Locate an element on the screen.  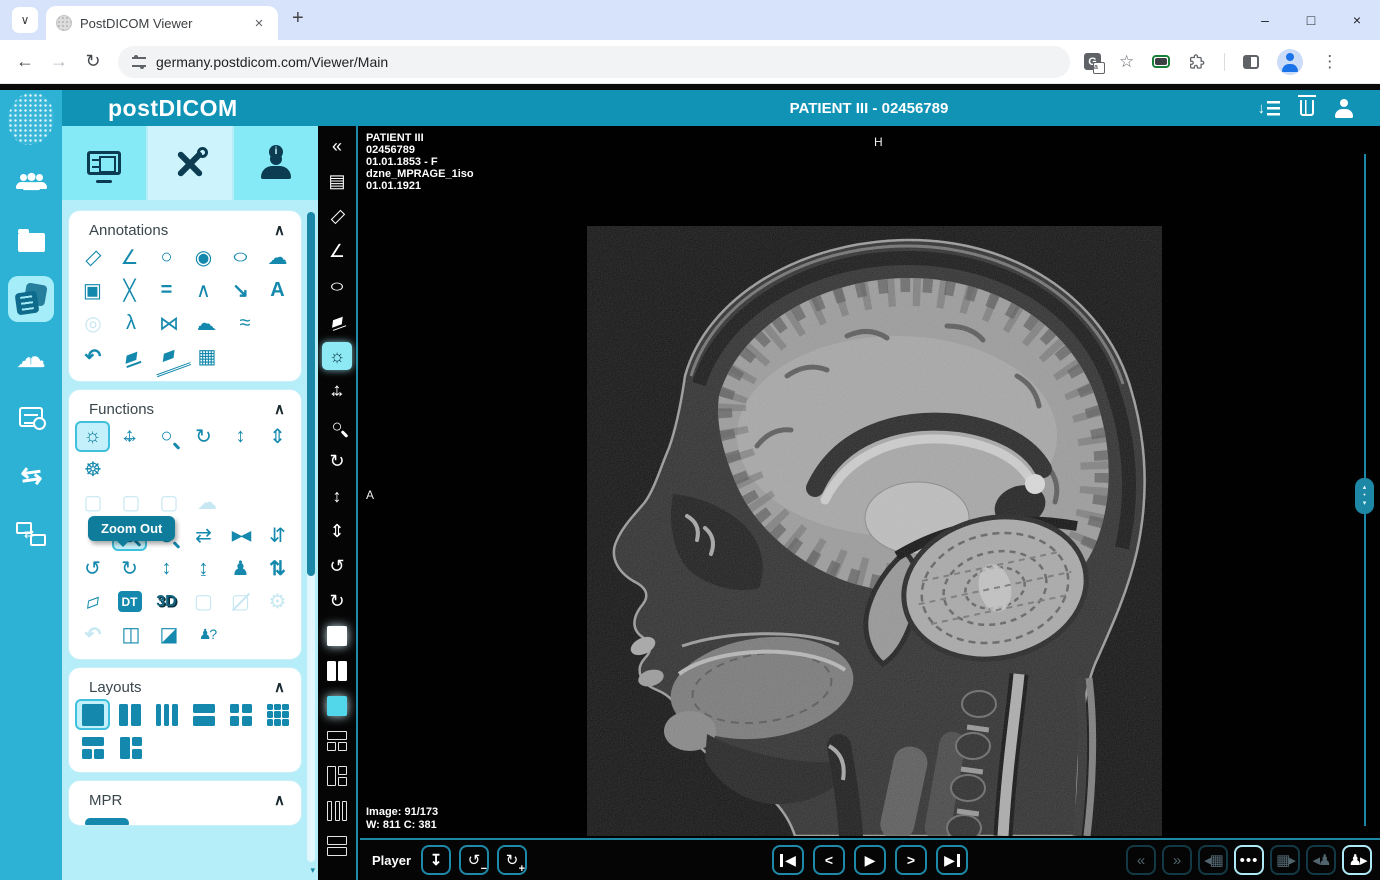
more-icon: ••• is located at coordinates (1249, 860).